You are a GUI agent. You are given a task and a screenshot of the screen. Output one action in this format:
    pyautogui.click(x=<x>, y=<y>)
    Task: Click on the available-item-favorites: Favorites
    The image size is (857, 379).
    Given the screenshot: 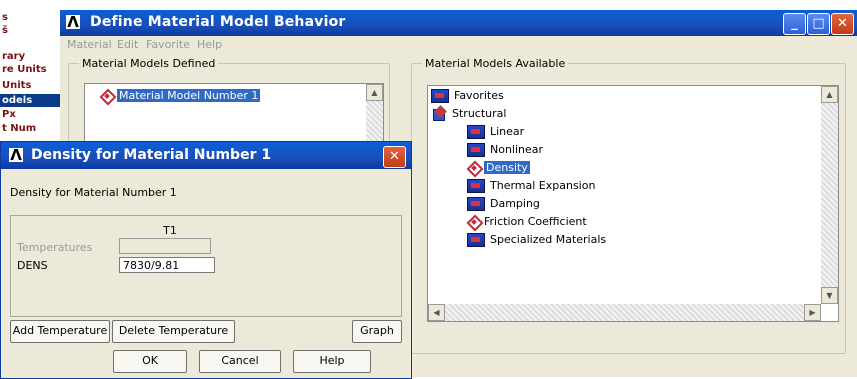 What is the action you would take?
    pyautogui.click(x=467, y=96)
    